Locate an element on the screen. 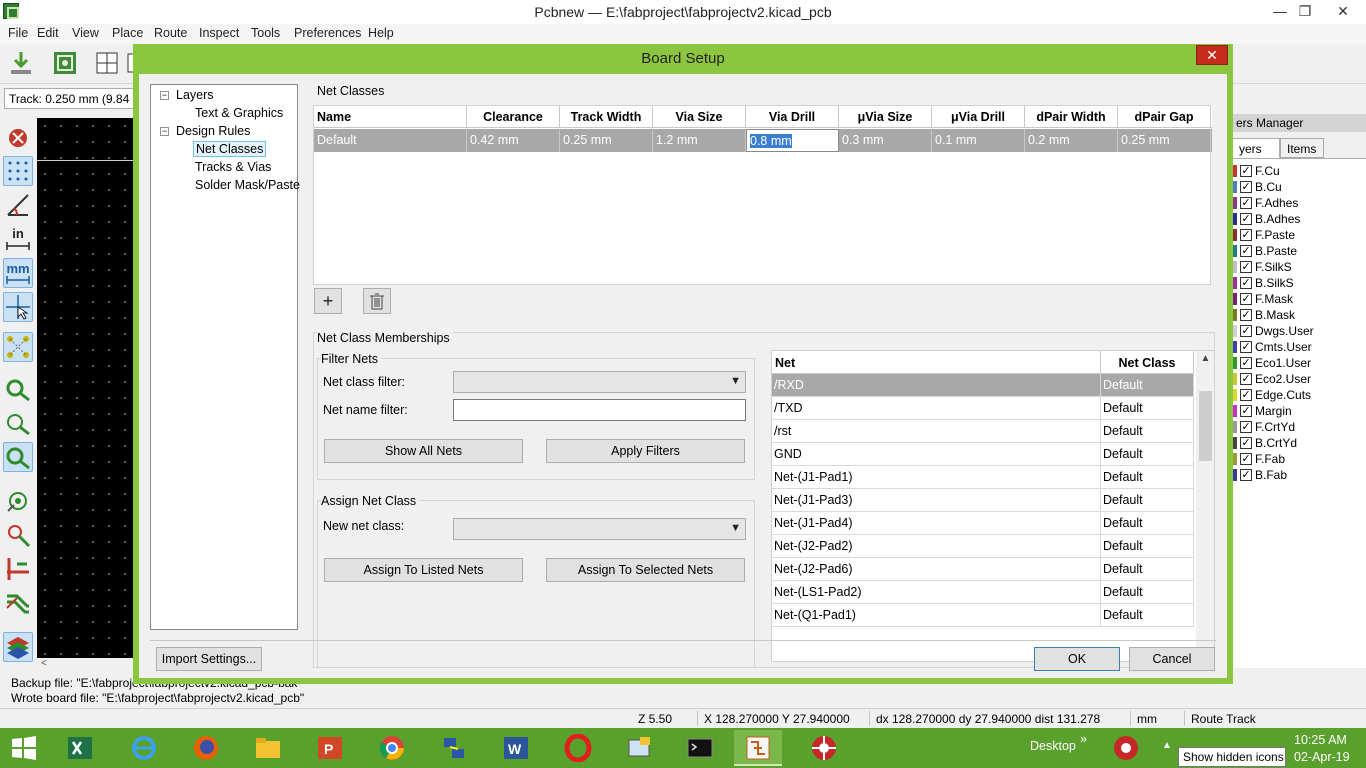 Image resolution: width=1366 pixels, height=768 pixels. layer-row: ✓ Cmts.User is located at coordinates (1299, 347).